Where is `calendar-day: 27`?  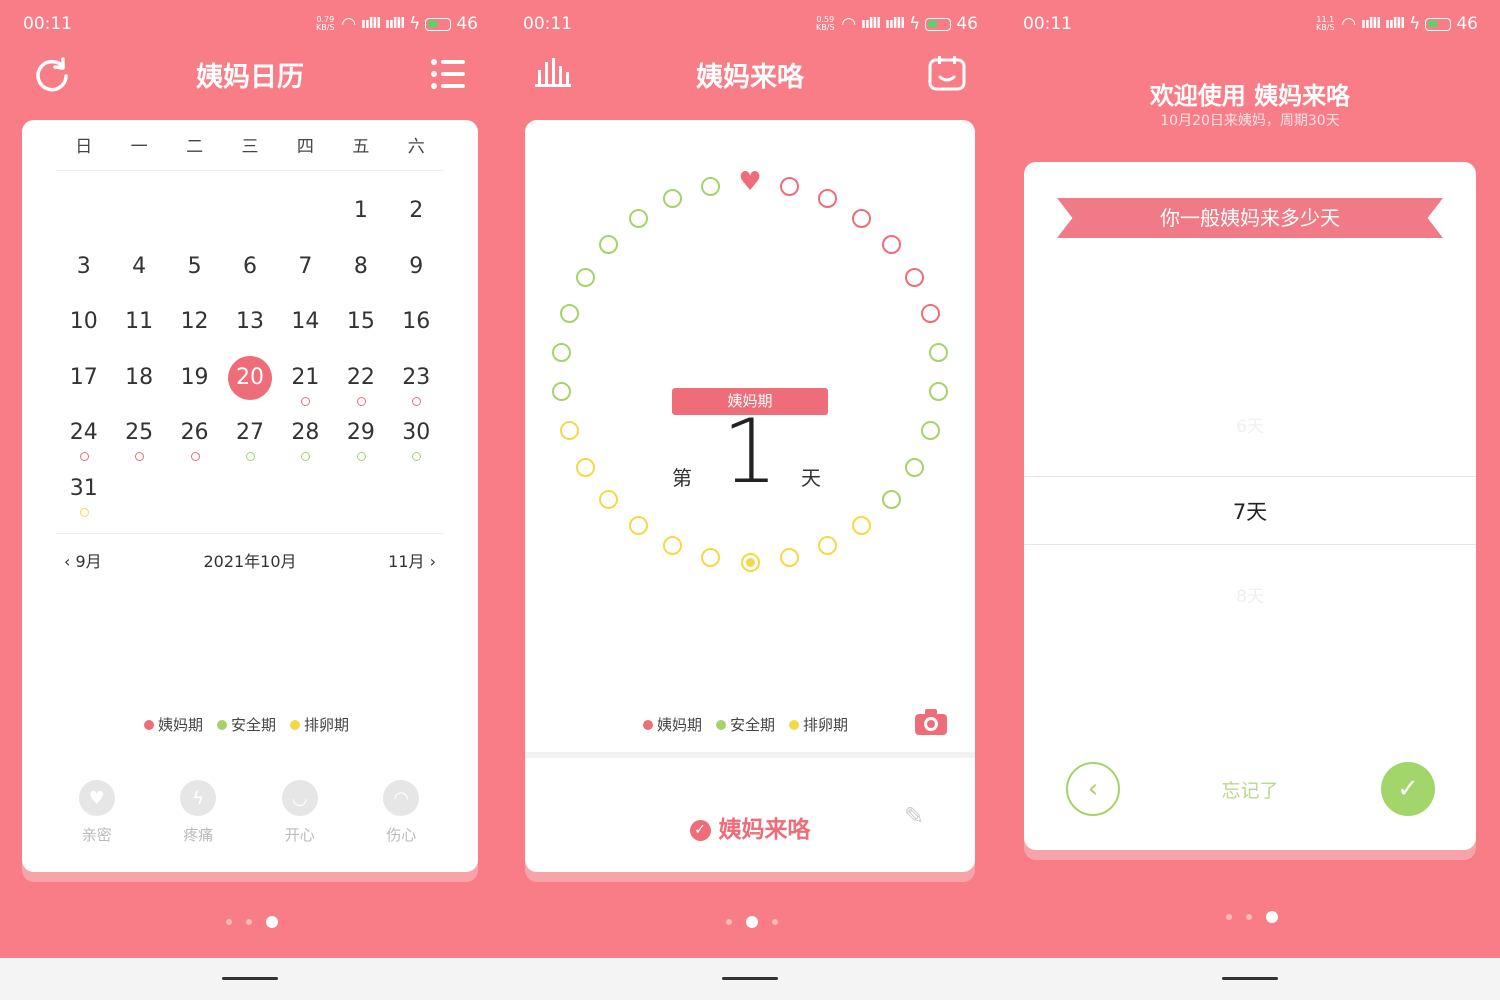 calendar-day: 27 is located at coordinates (249, 436).